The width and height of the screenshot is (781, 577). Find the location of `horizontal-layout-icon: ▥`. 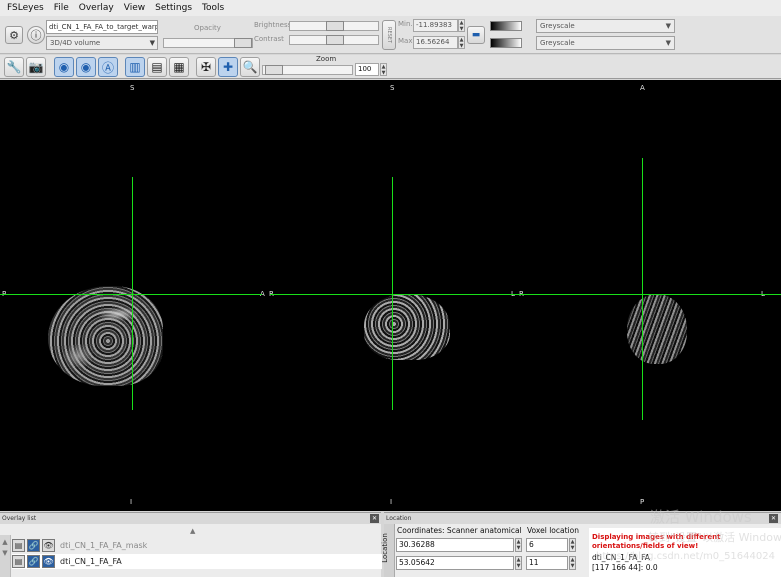

horizontal-layout-icon: ▥ is located at coordinates (135, 67).